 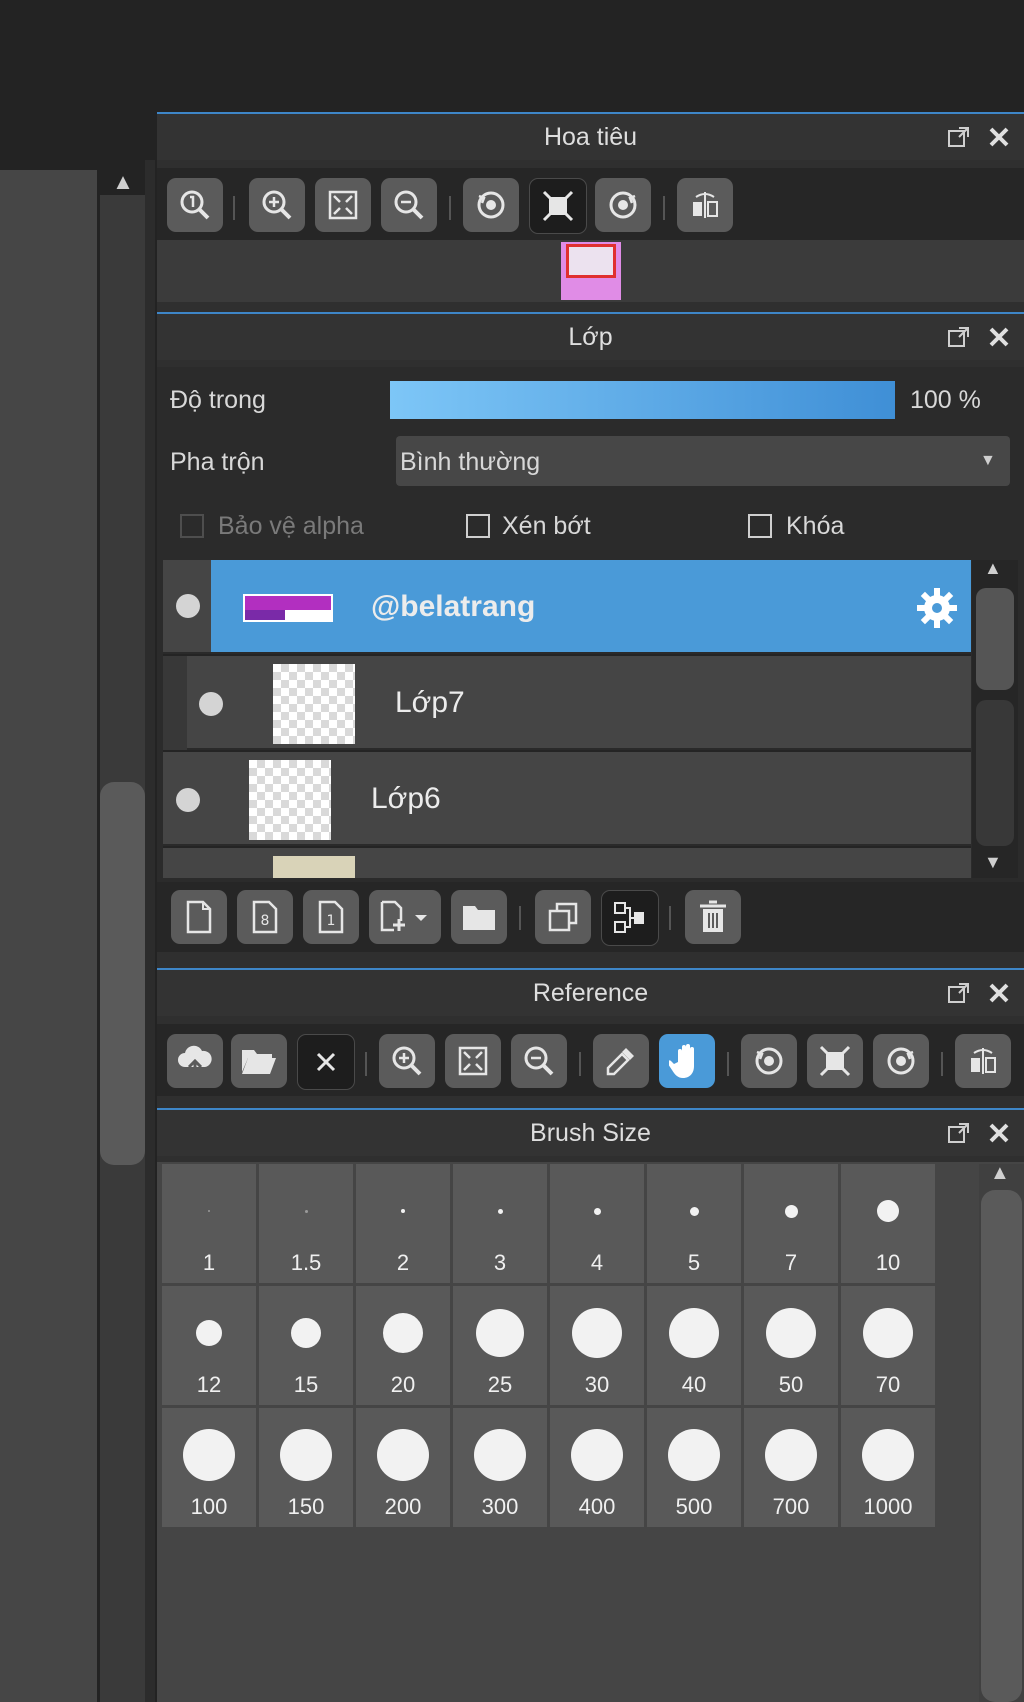 What do you see at coordinates (621, 1061) in the screenshot?
I see `eyedropper-button` at bounding box center [621, 1061].